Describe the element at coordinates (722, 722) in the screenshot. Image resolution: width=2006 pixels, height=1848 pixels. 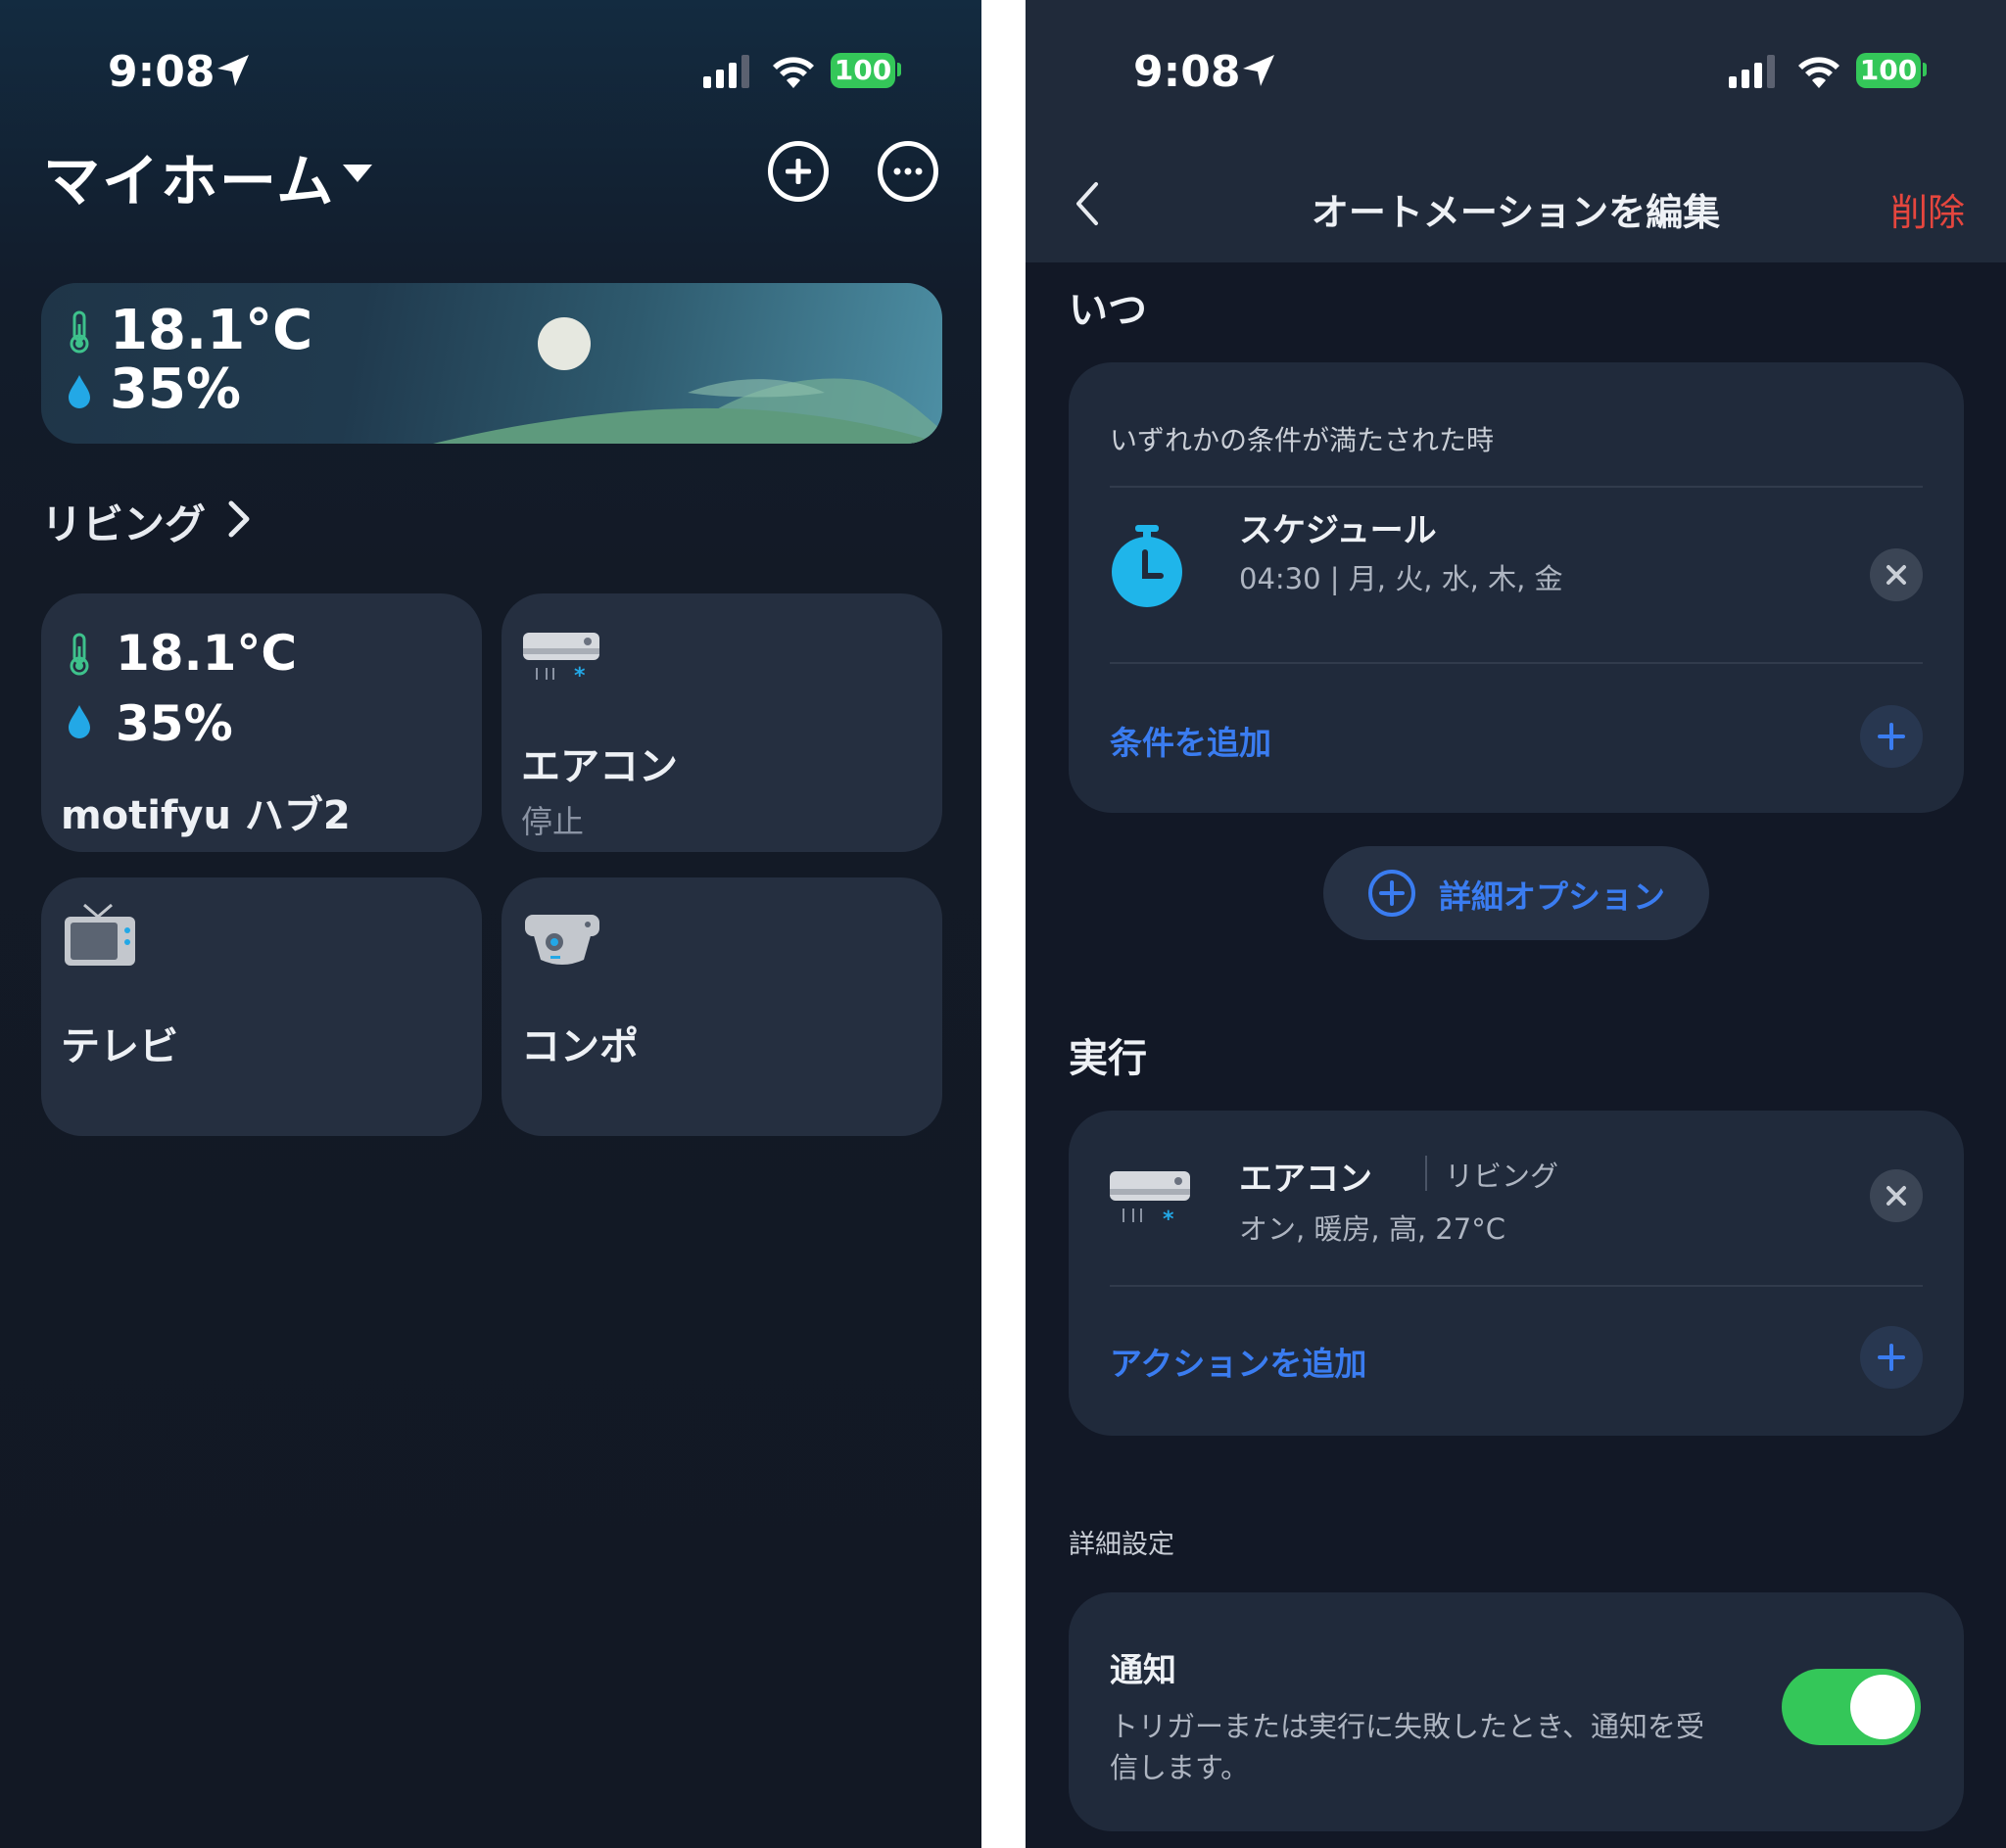
I see `device-tile-aircon: * エアコン 停止` at that location.